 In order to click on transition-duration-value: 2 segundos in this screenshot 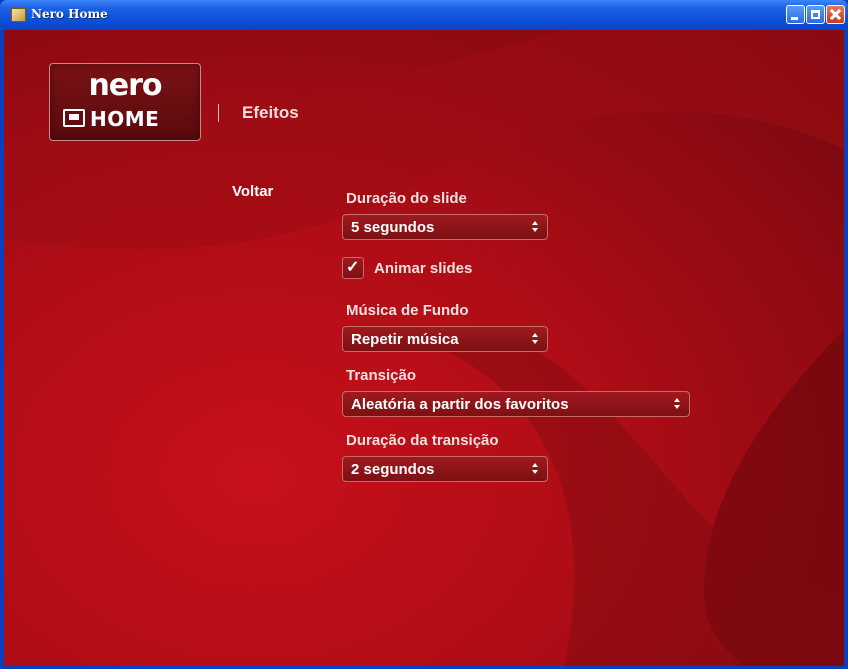, I will do `click(393, 469)`.